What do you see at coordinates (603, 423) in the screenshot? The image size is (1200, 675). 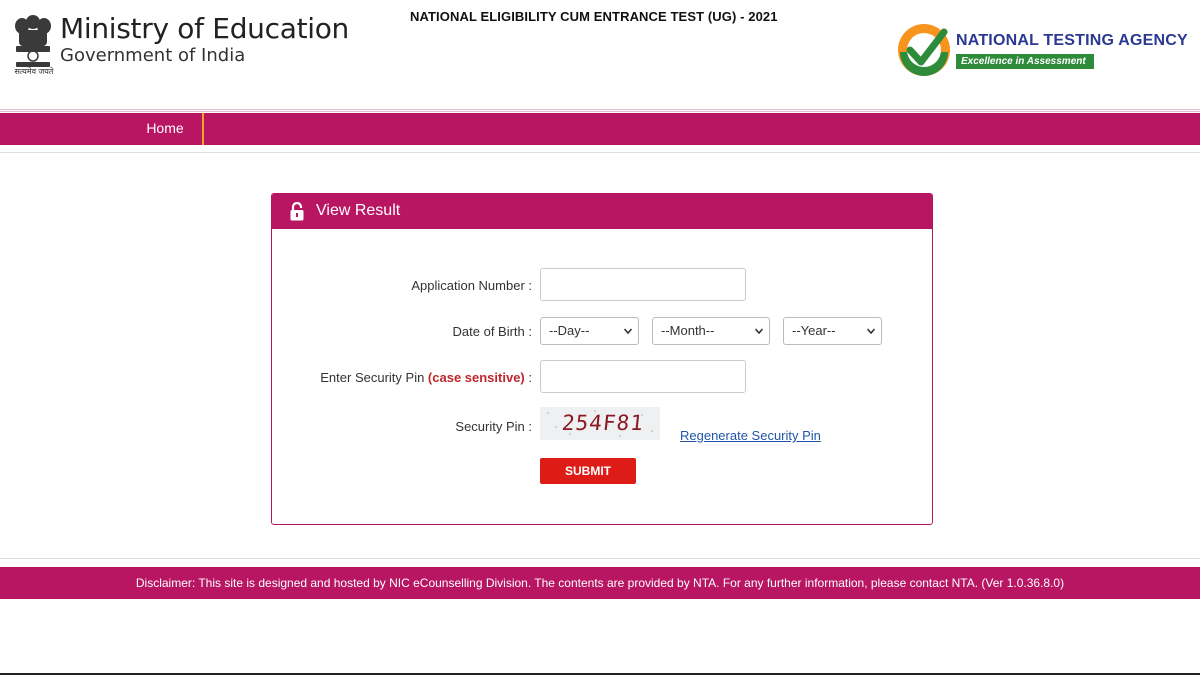 I see `captcha-text: 254F81` at bounding box center [603, 423].